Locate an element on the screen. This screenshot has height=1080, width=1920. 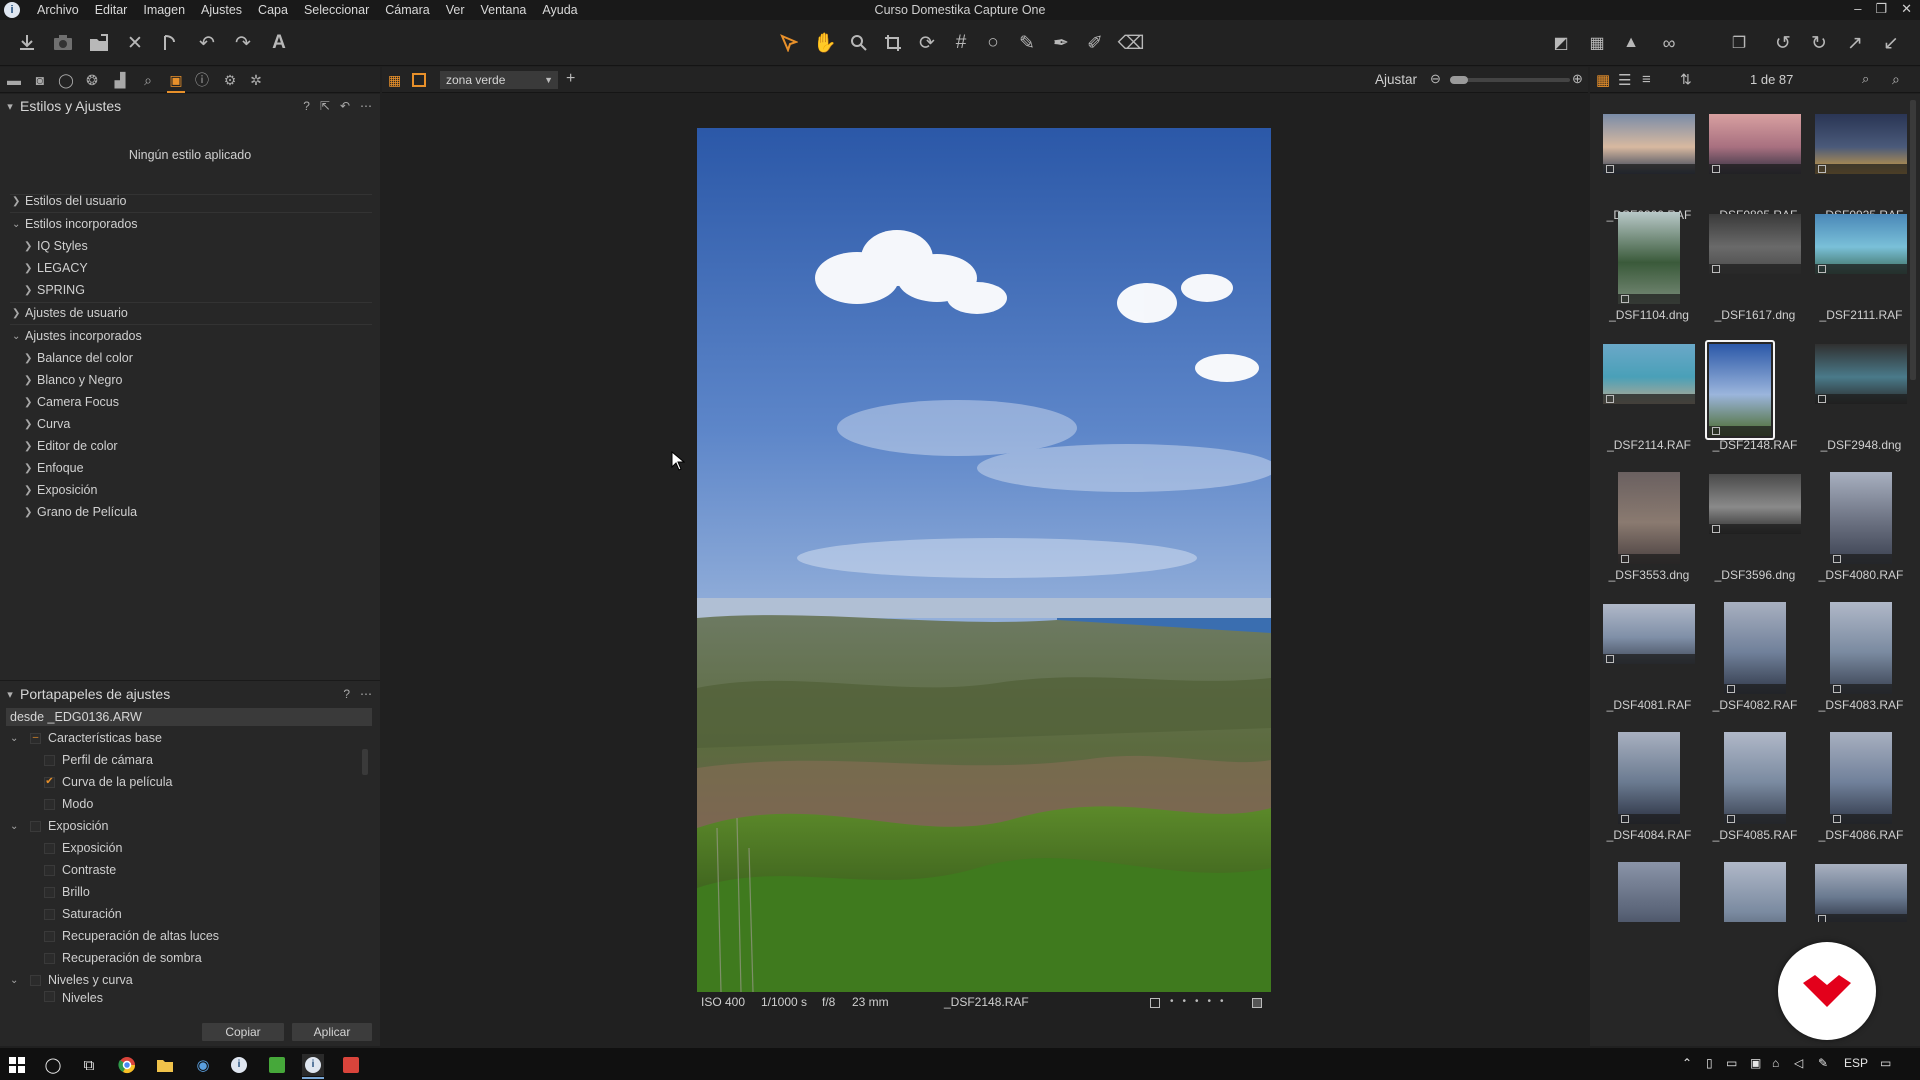
import-icon is located at coordinates (27, 43).